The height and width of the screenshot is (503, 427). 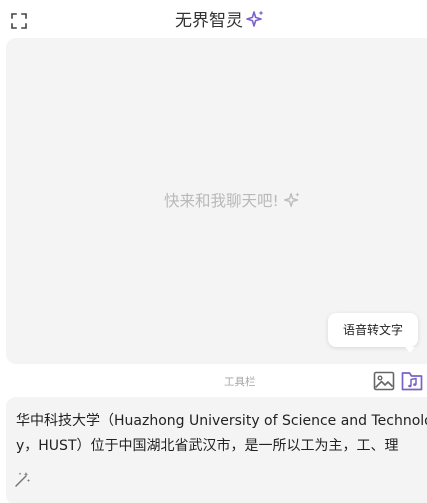 What do you see at coordinates (240, 382) in the screenshot?
I see `toolbar-label: 工具栏` at bounding box center [240, 382].